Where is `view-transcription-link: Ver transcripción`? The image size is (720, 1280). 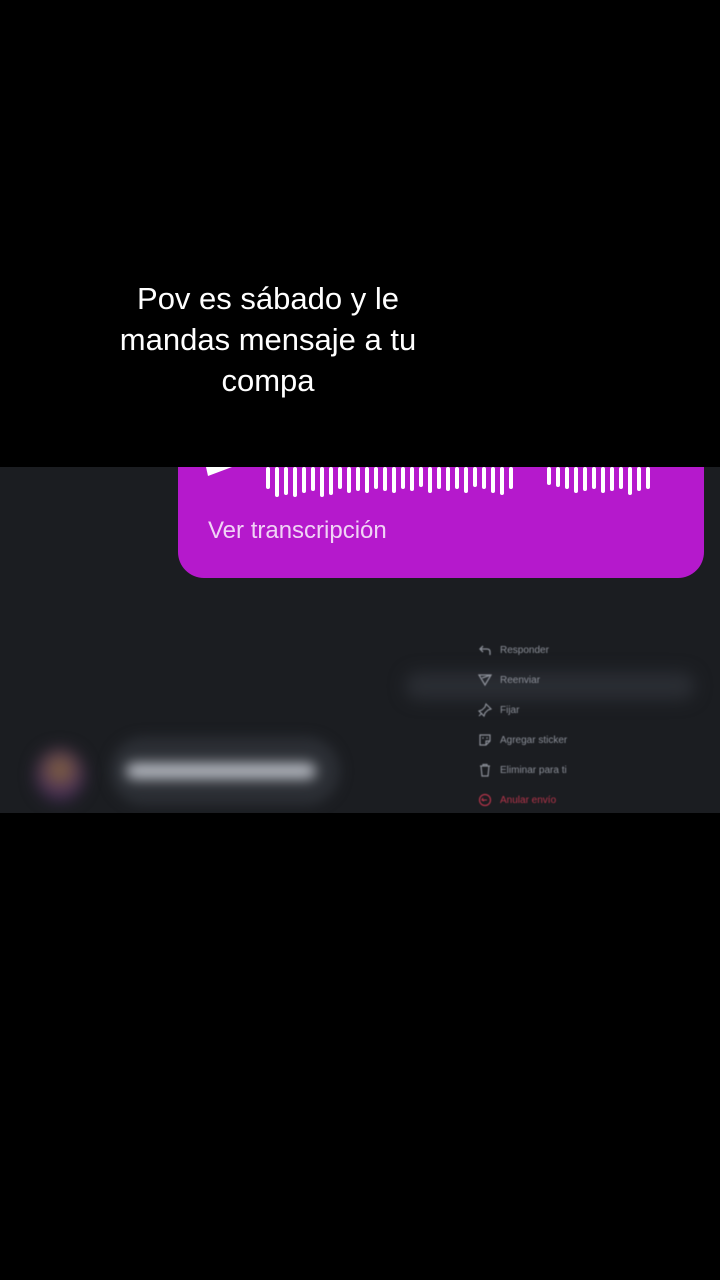
view-transcription-link: Ver transcripción is located at coordinates (297, 531).